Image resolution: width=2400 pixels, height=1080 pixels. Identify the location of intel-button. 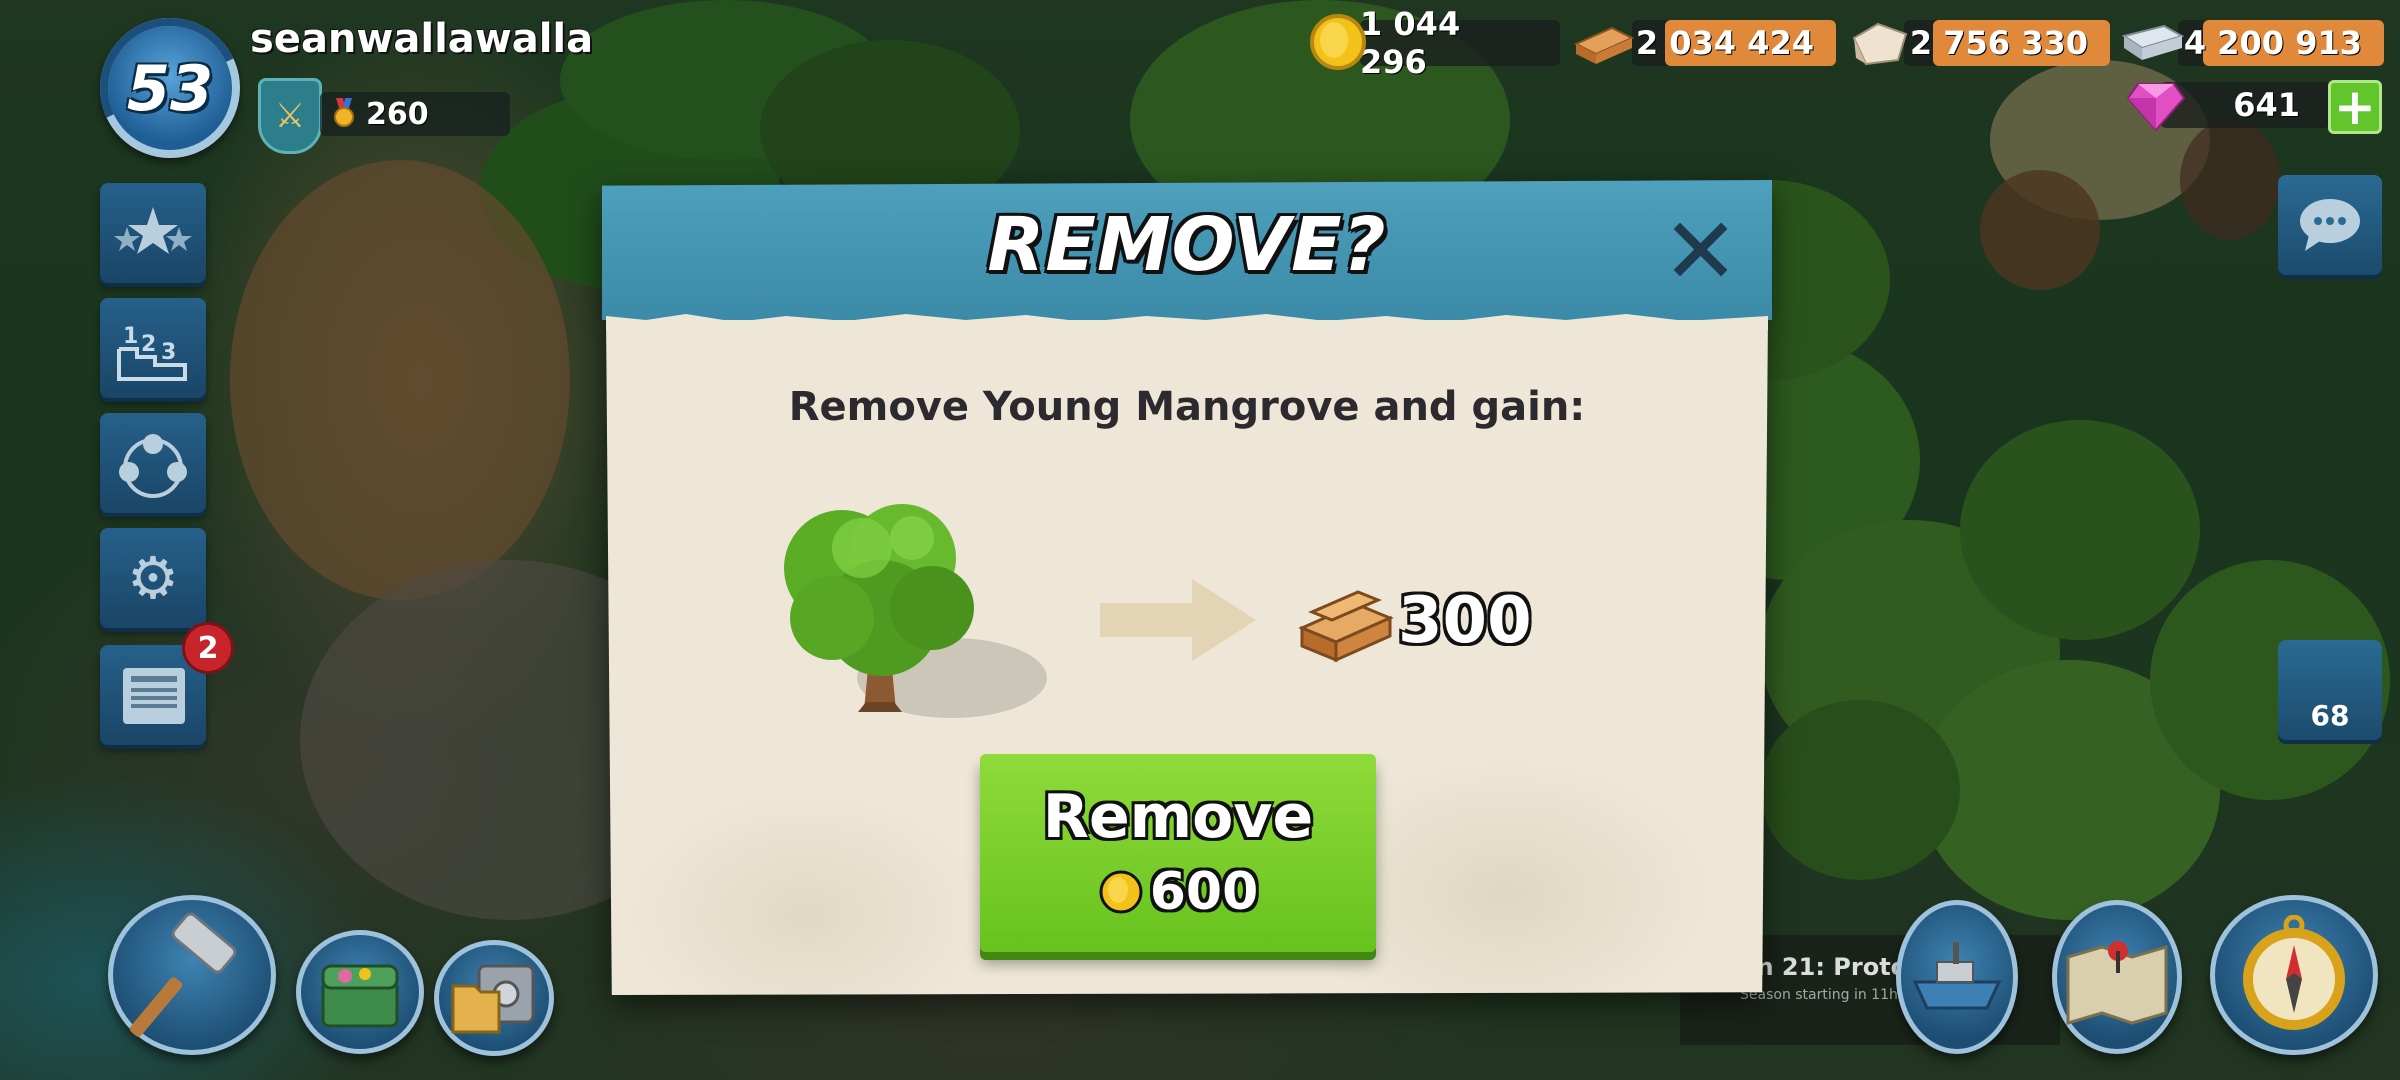
(494, 998).